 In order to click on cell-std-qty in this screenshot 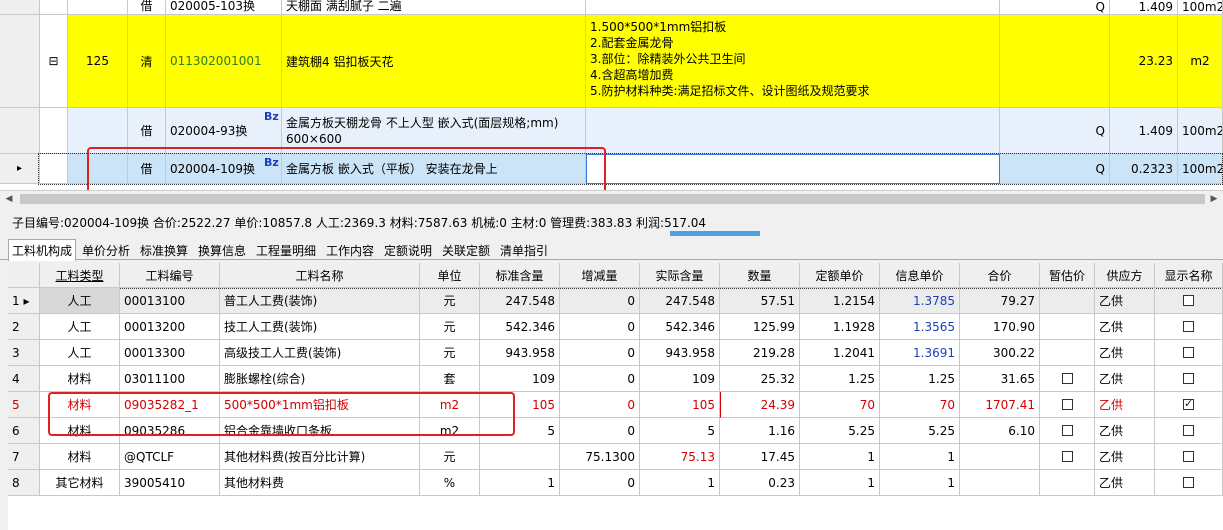, I will do `click(520, 457)`.